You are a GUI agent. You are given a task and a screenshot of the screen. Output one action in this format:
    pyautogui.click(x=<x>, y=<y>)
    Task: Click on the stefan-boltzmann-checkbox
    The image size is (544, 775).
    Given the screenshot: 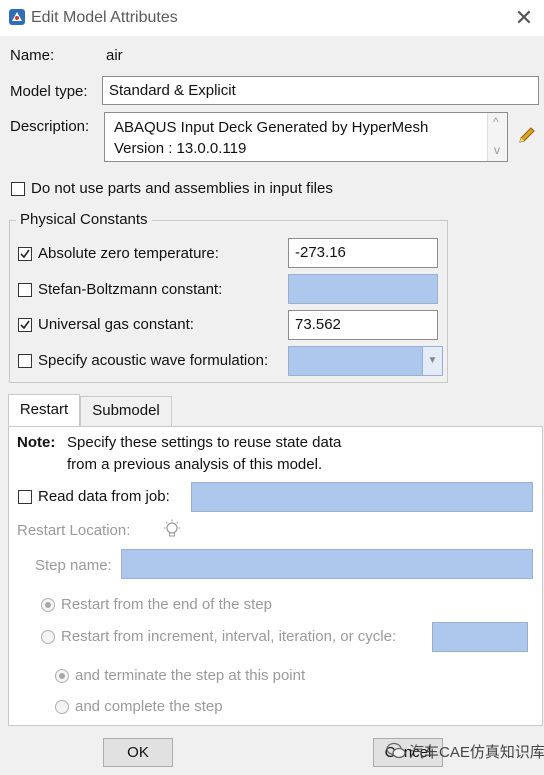 What is the action you would take?
    pyautogui.click(x=25, y=290)
    